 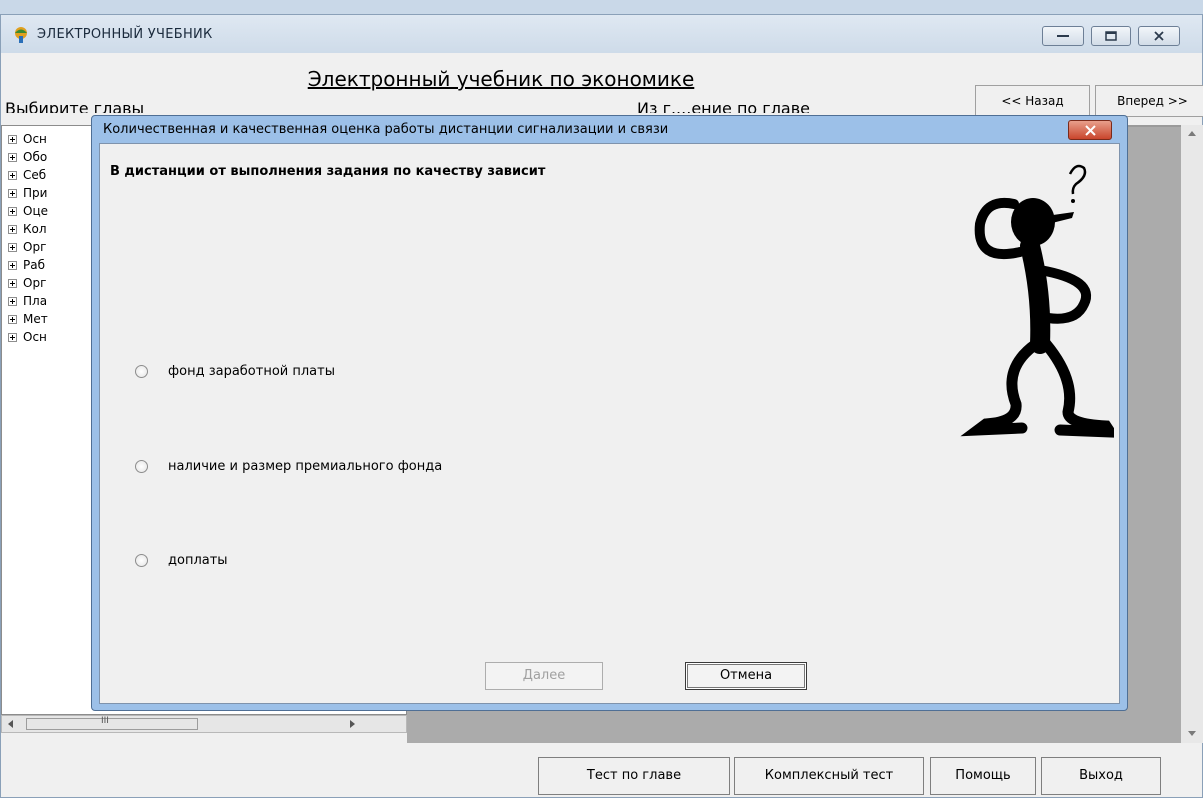 What do you see at coordinates (10, 724) in the screenshot?
I see `scroll-left-icon` at bounding box center [10, 724].